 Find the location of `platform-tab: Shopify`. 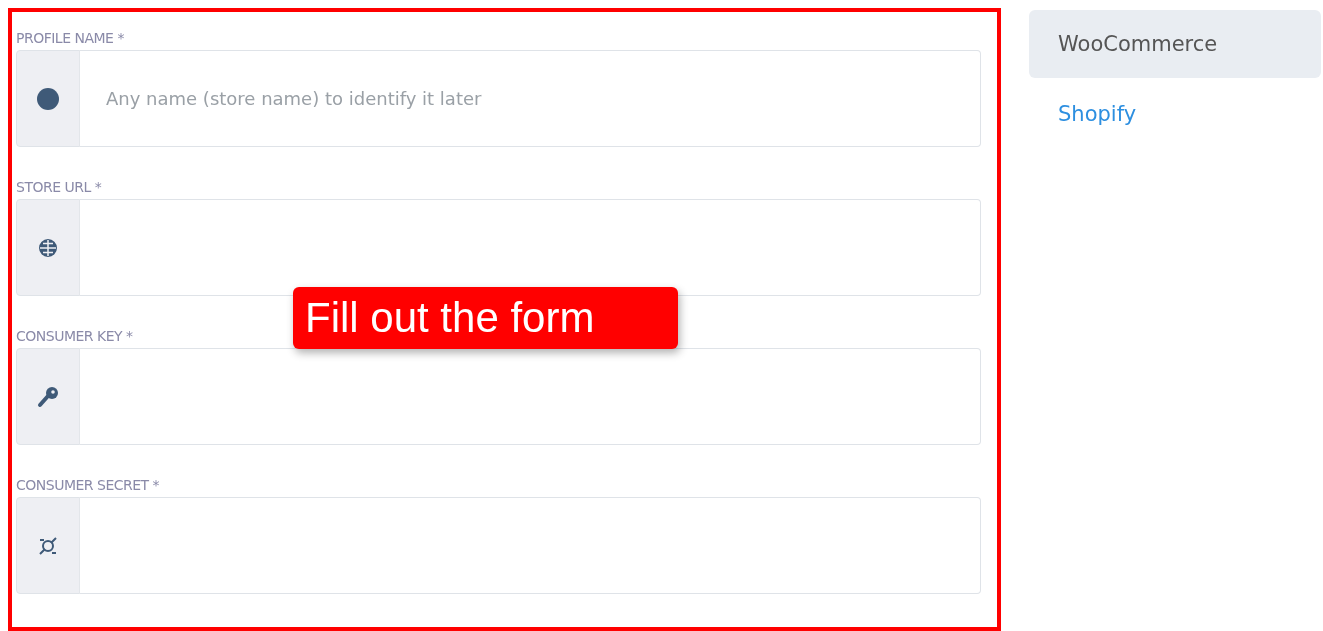

platform-tab: Shopify is located at coordinates (1175, 114).